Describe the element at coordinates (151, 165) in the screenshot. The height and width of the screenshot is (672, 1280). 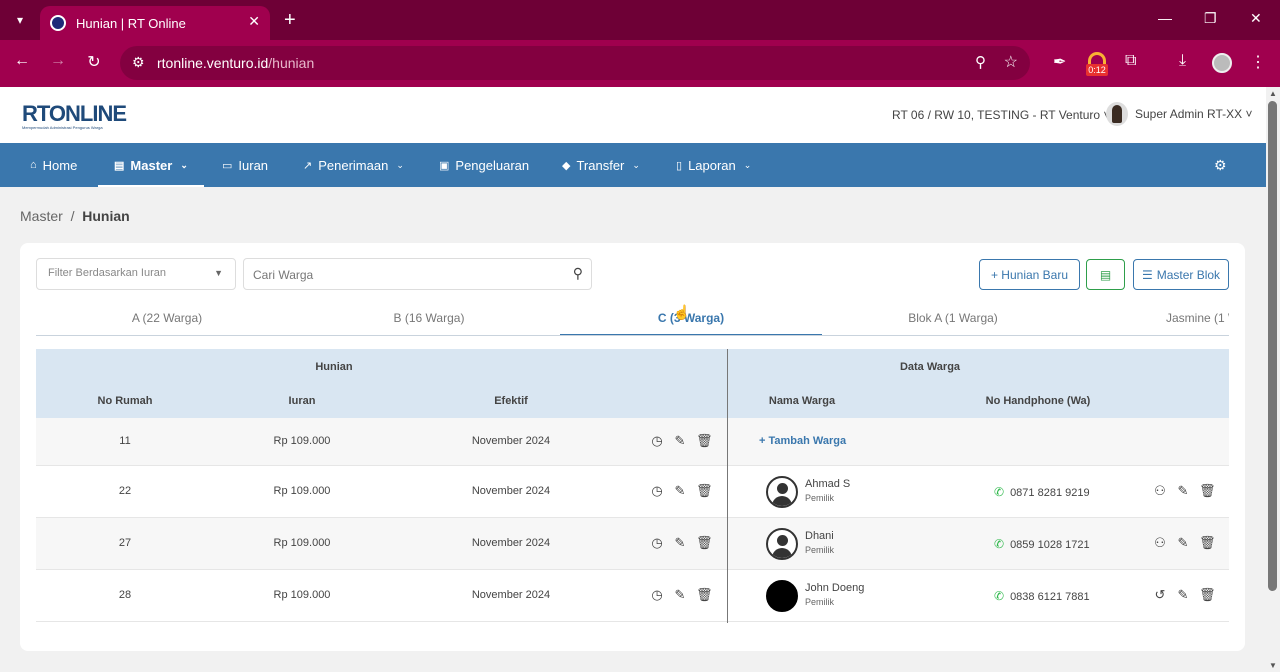
I see `menu-master: ▤ Master ⌄` at that location.